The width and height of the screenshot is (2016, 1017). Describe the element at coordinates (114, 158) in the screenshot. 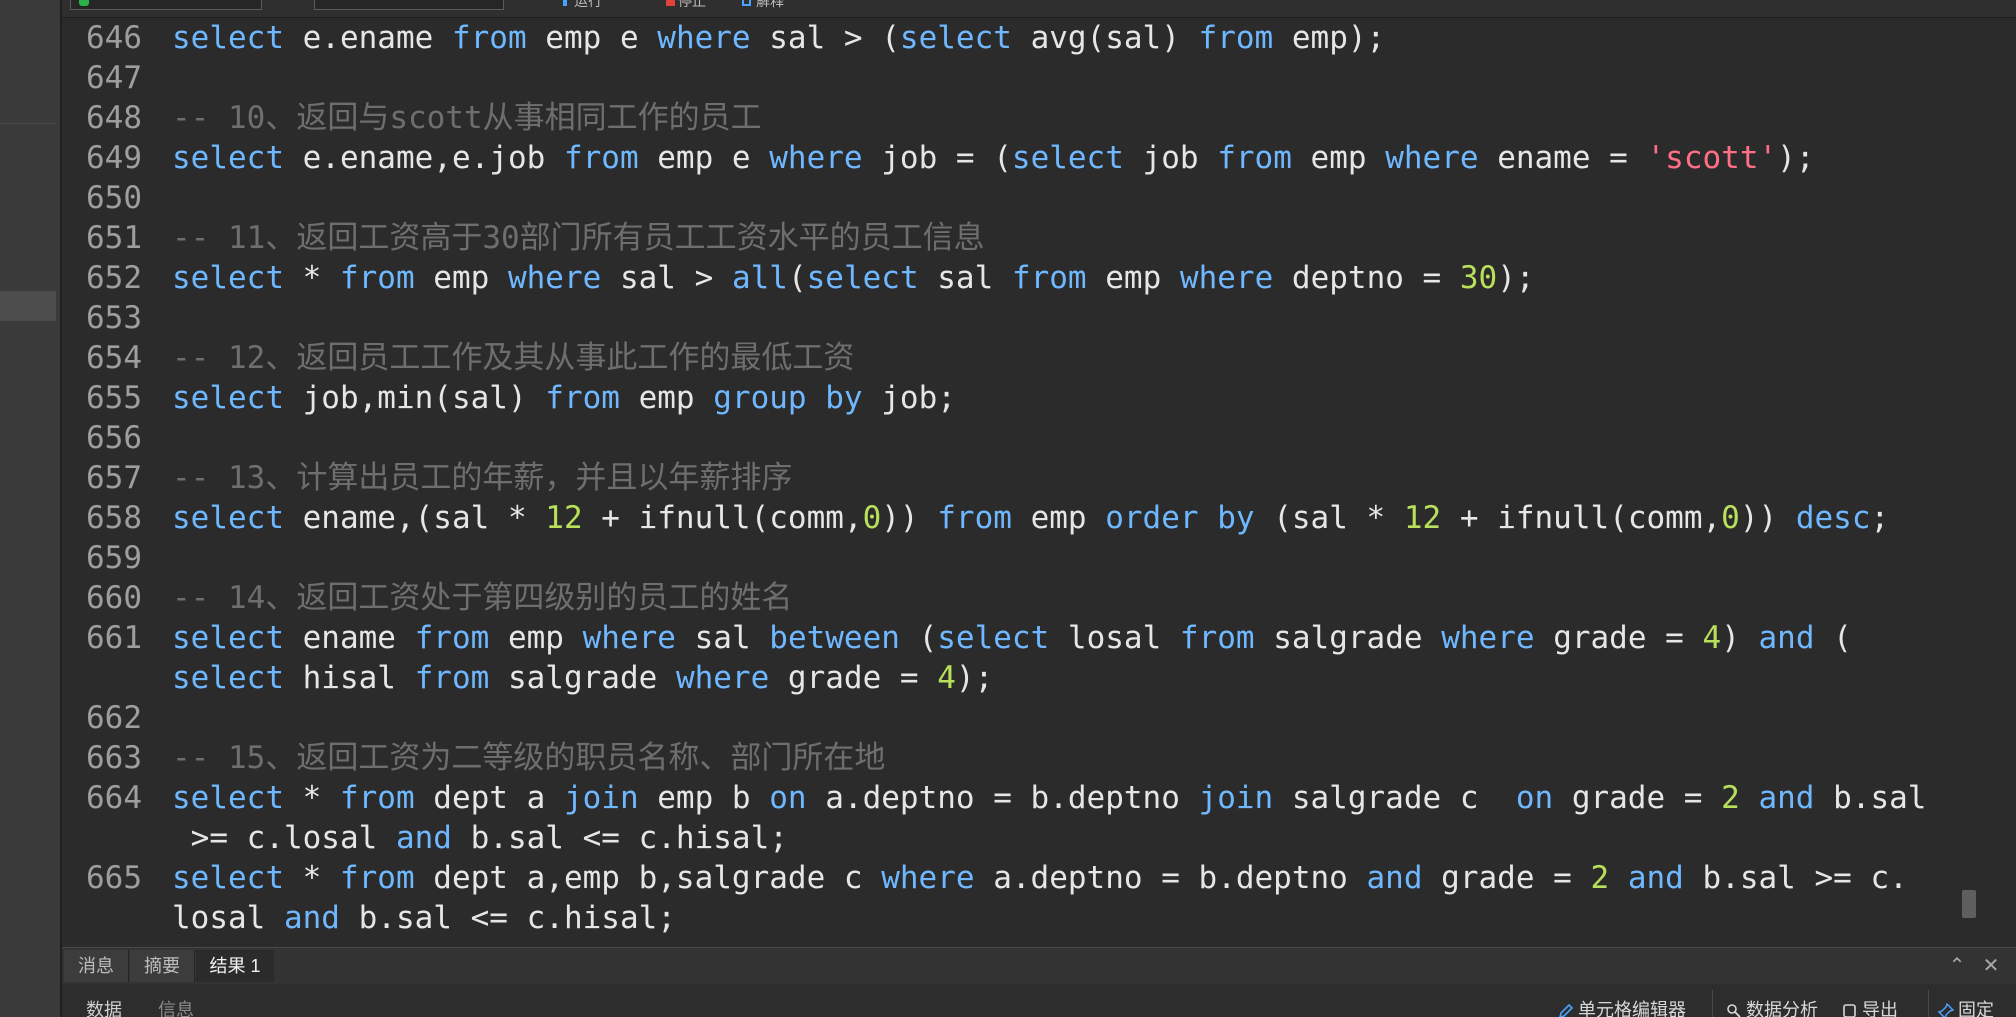

I see `line-number: 649` at that location.